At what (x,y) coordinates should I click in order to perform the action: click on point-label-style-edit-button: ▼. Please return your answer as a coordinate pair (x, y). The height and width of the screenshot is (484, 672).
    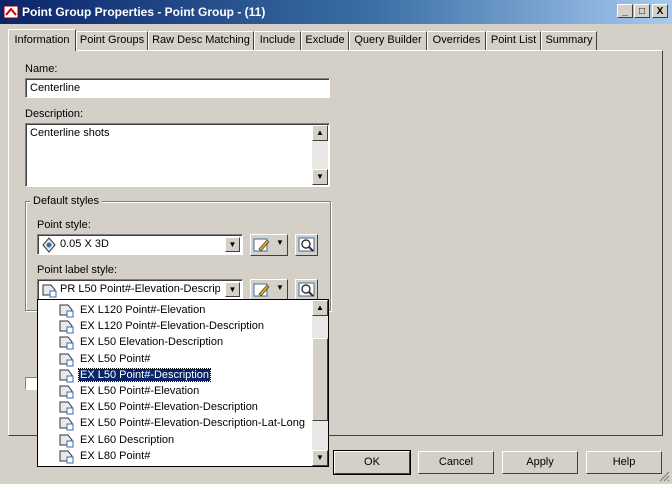
    Looking at the image, I should click on (269, 290).